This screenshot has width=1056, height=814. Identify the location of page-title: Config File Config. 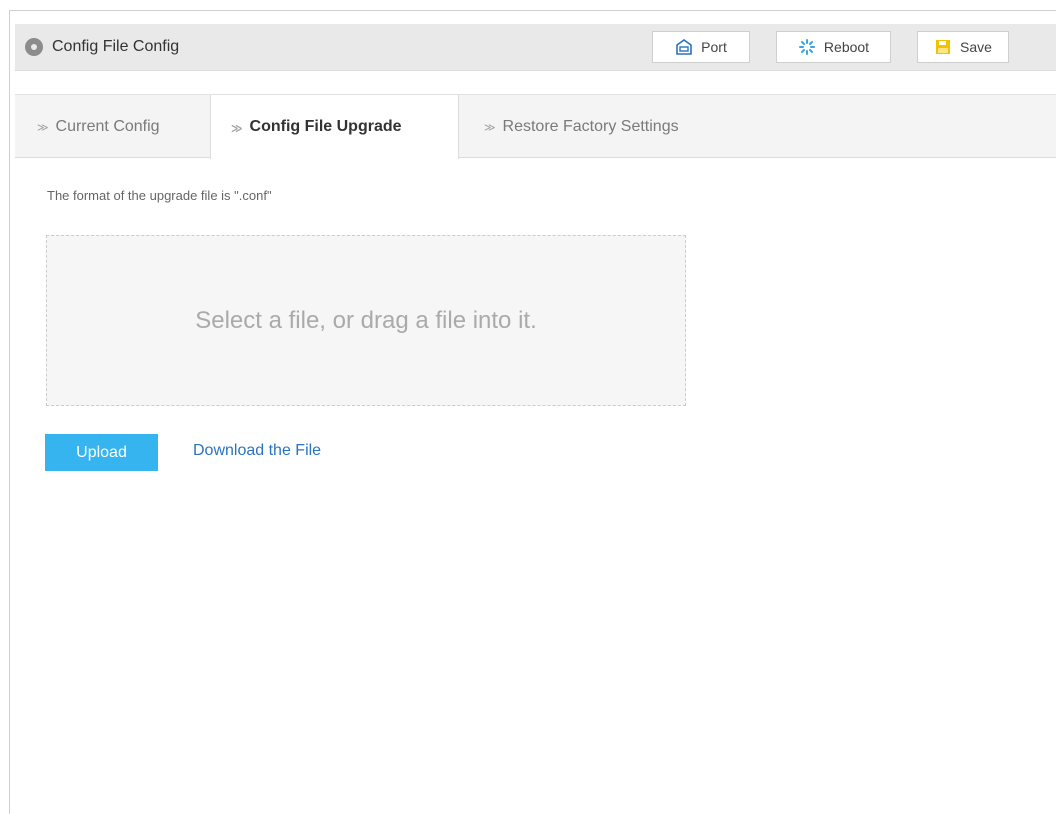
(116, 46).